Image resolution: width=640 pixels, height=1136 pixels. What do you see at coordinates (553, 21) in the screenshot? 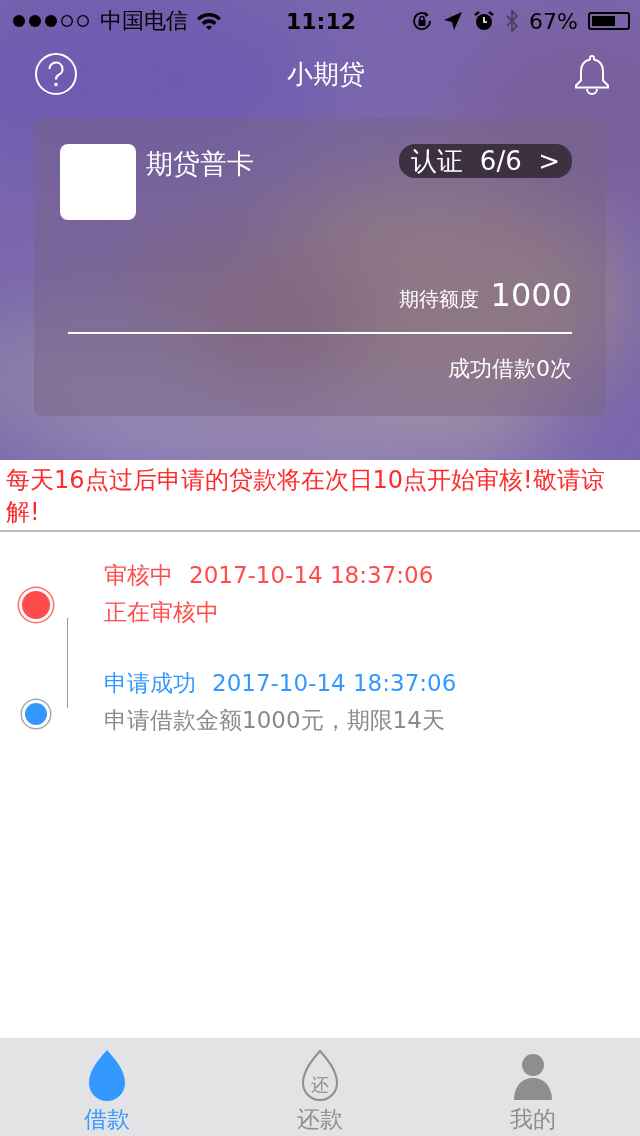
I see `battery-percent: 67%` at bounding box center [553, 21].